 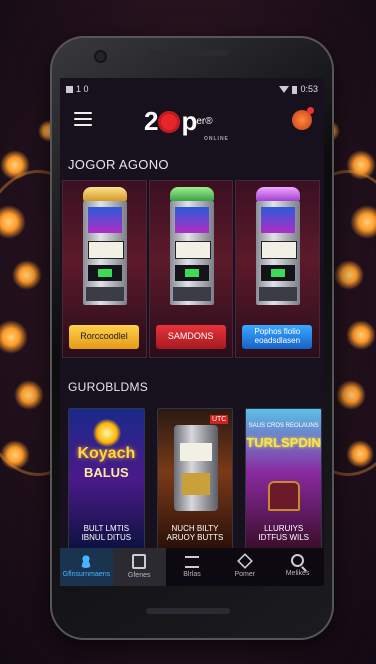 I want to click on nav-item-games: Gfenes, so click(x=139, y=567).